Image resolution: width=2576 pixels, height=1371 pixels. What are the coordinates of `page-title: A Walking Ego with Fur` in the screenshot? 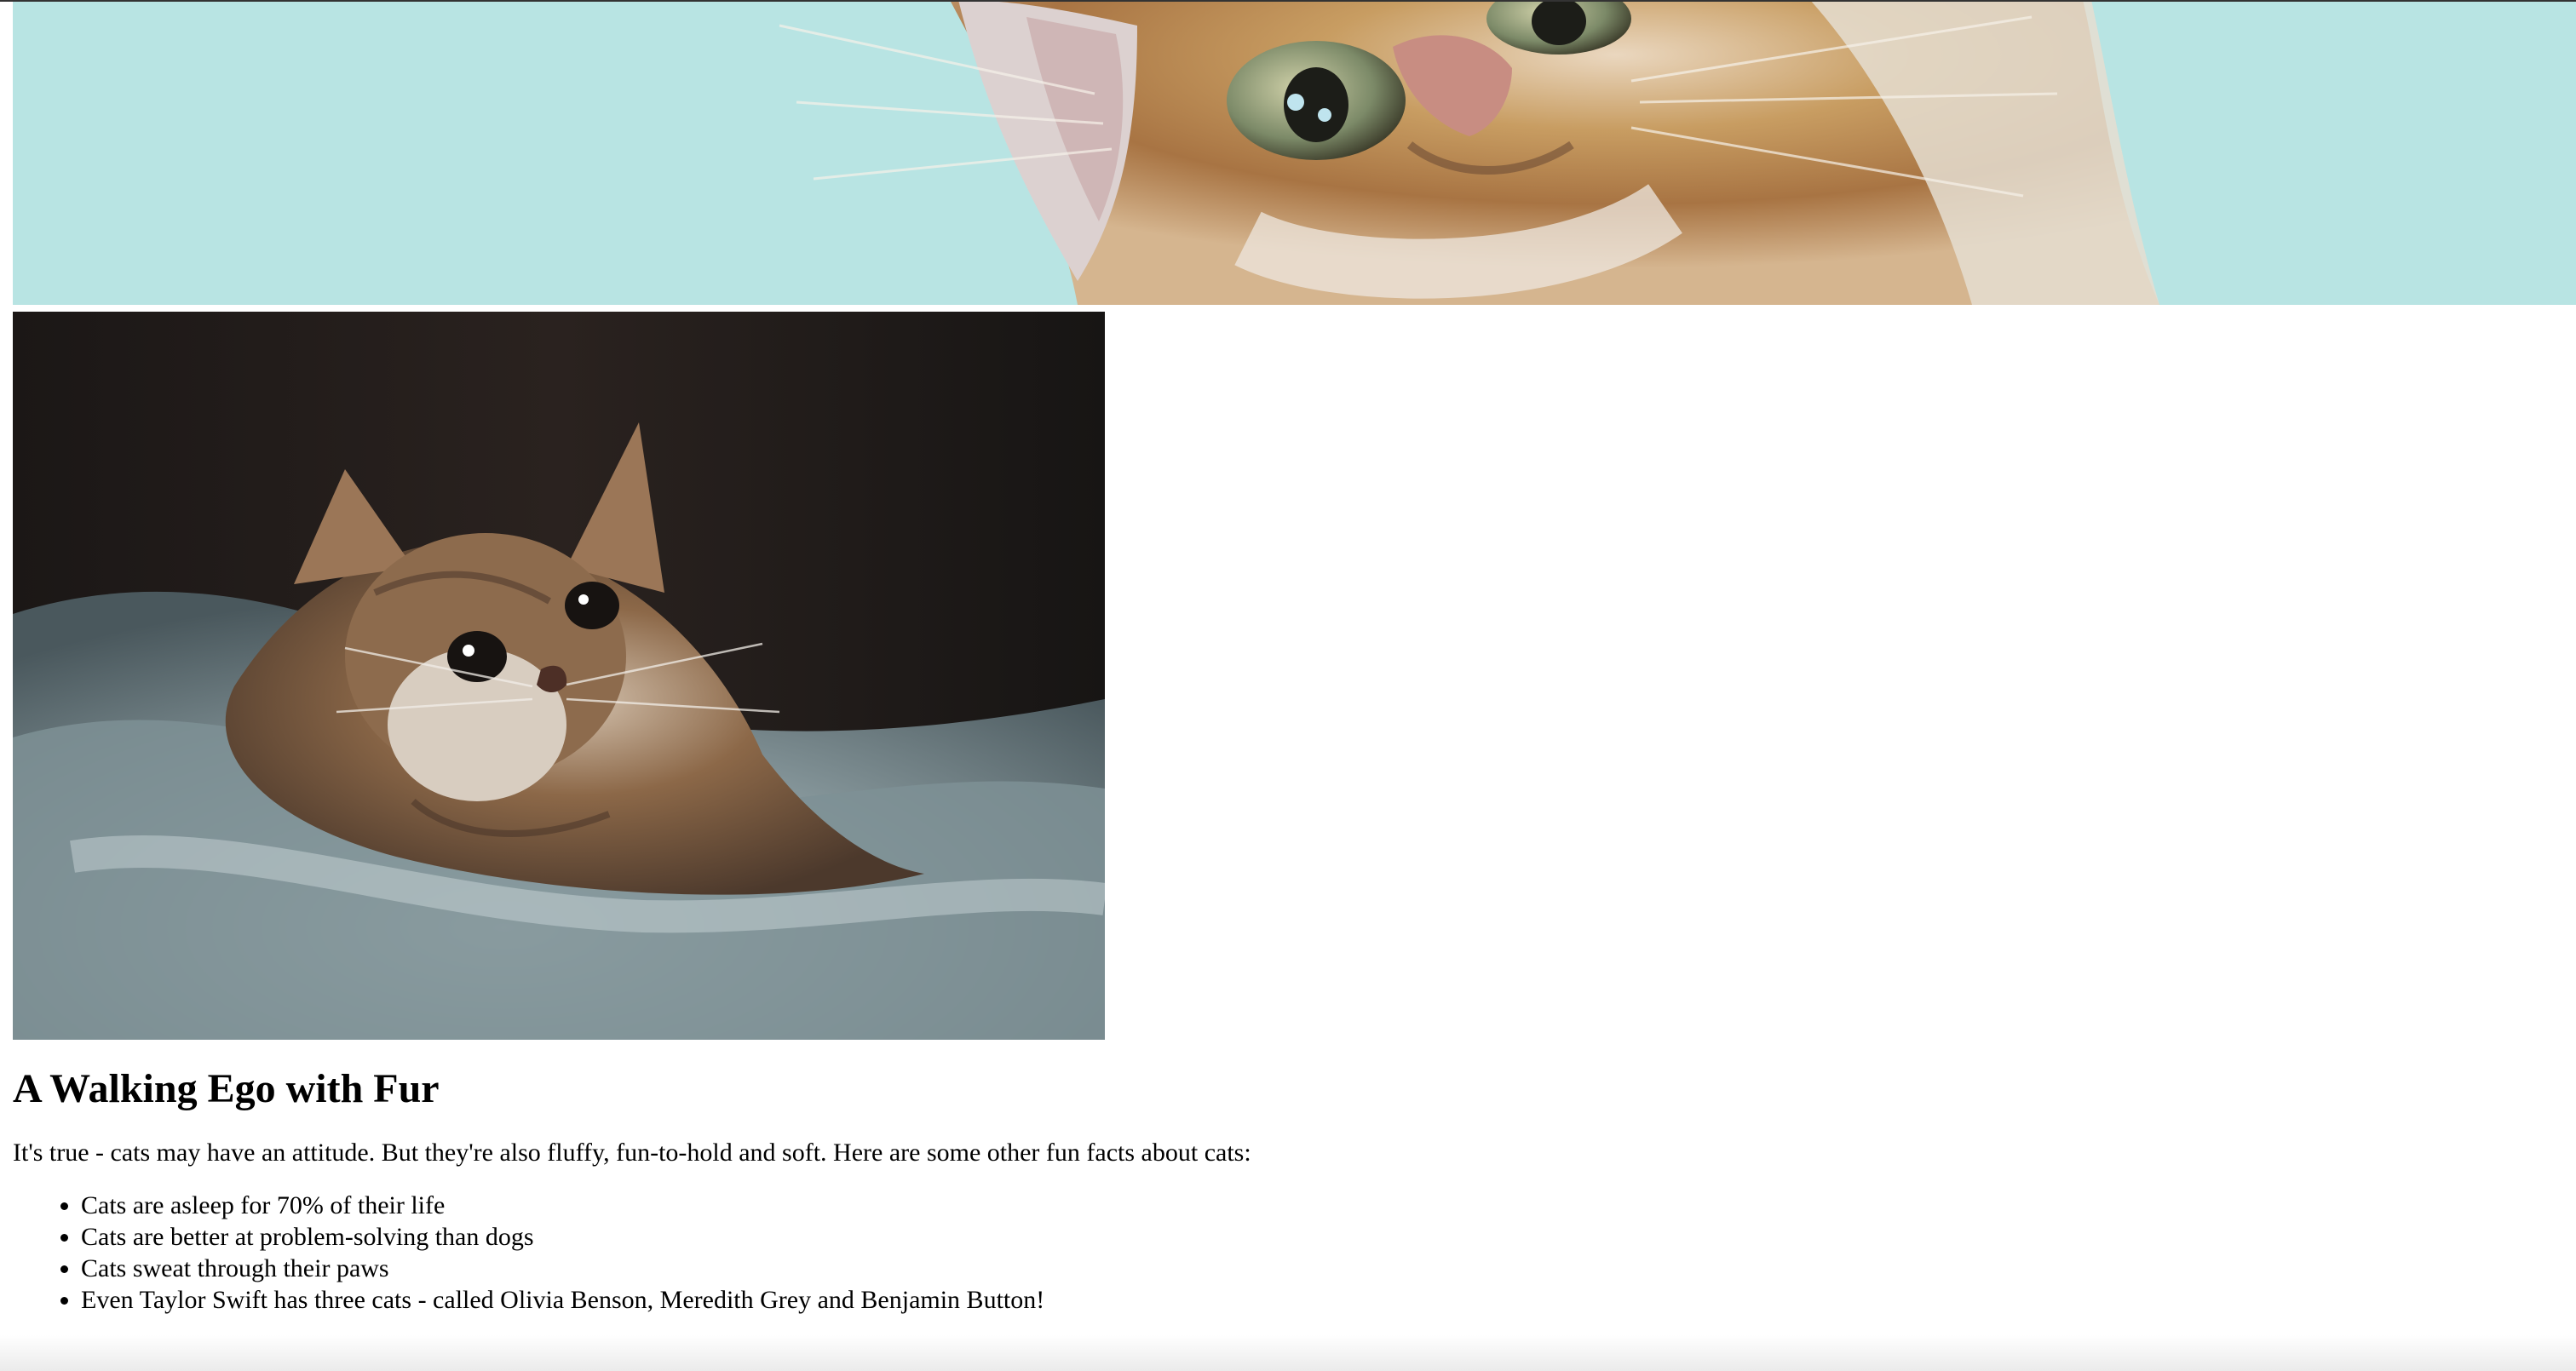 It's located at (227, 1088).